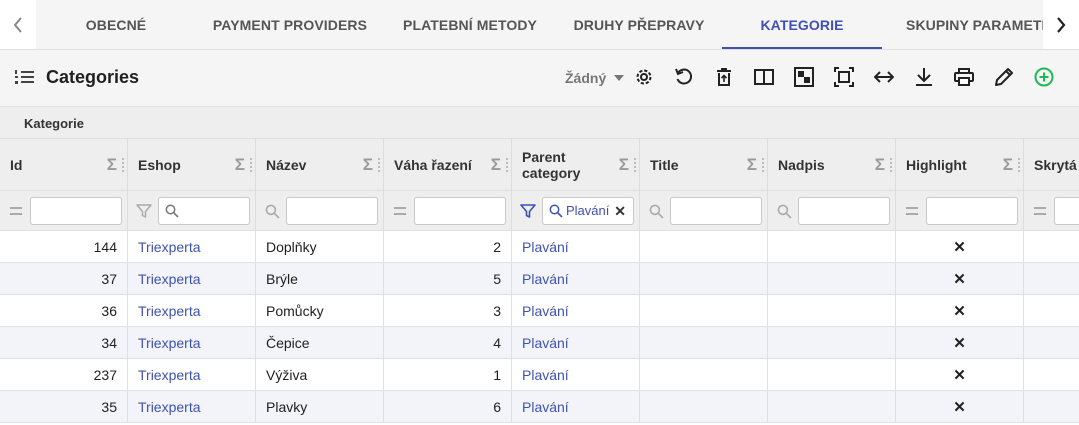 This screenshot has height=425, width=1079. What do you see at coordinates (704, 165) in the screenshot?
I see `column-header-title: Title Σ` at bounding box center [704, 165].